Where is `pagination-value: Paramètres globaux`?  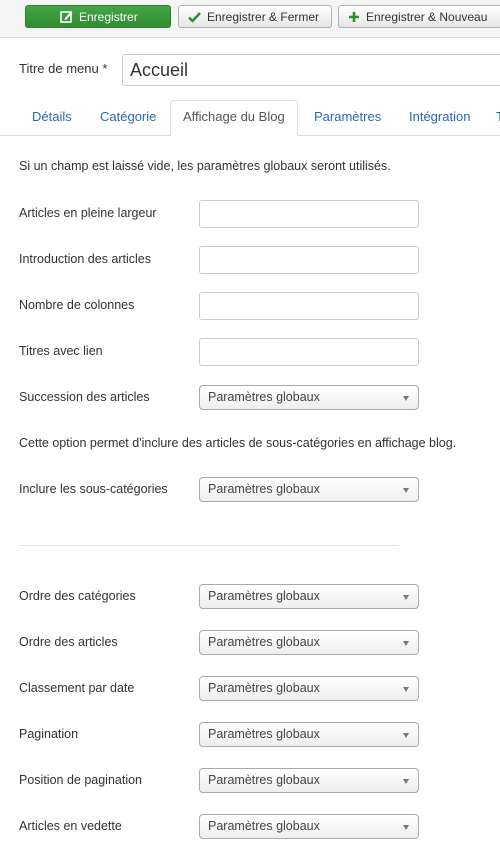
pagination-value: Paramètres globaux is located at coordinates (264, 734).